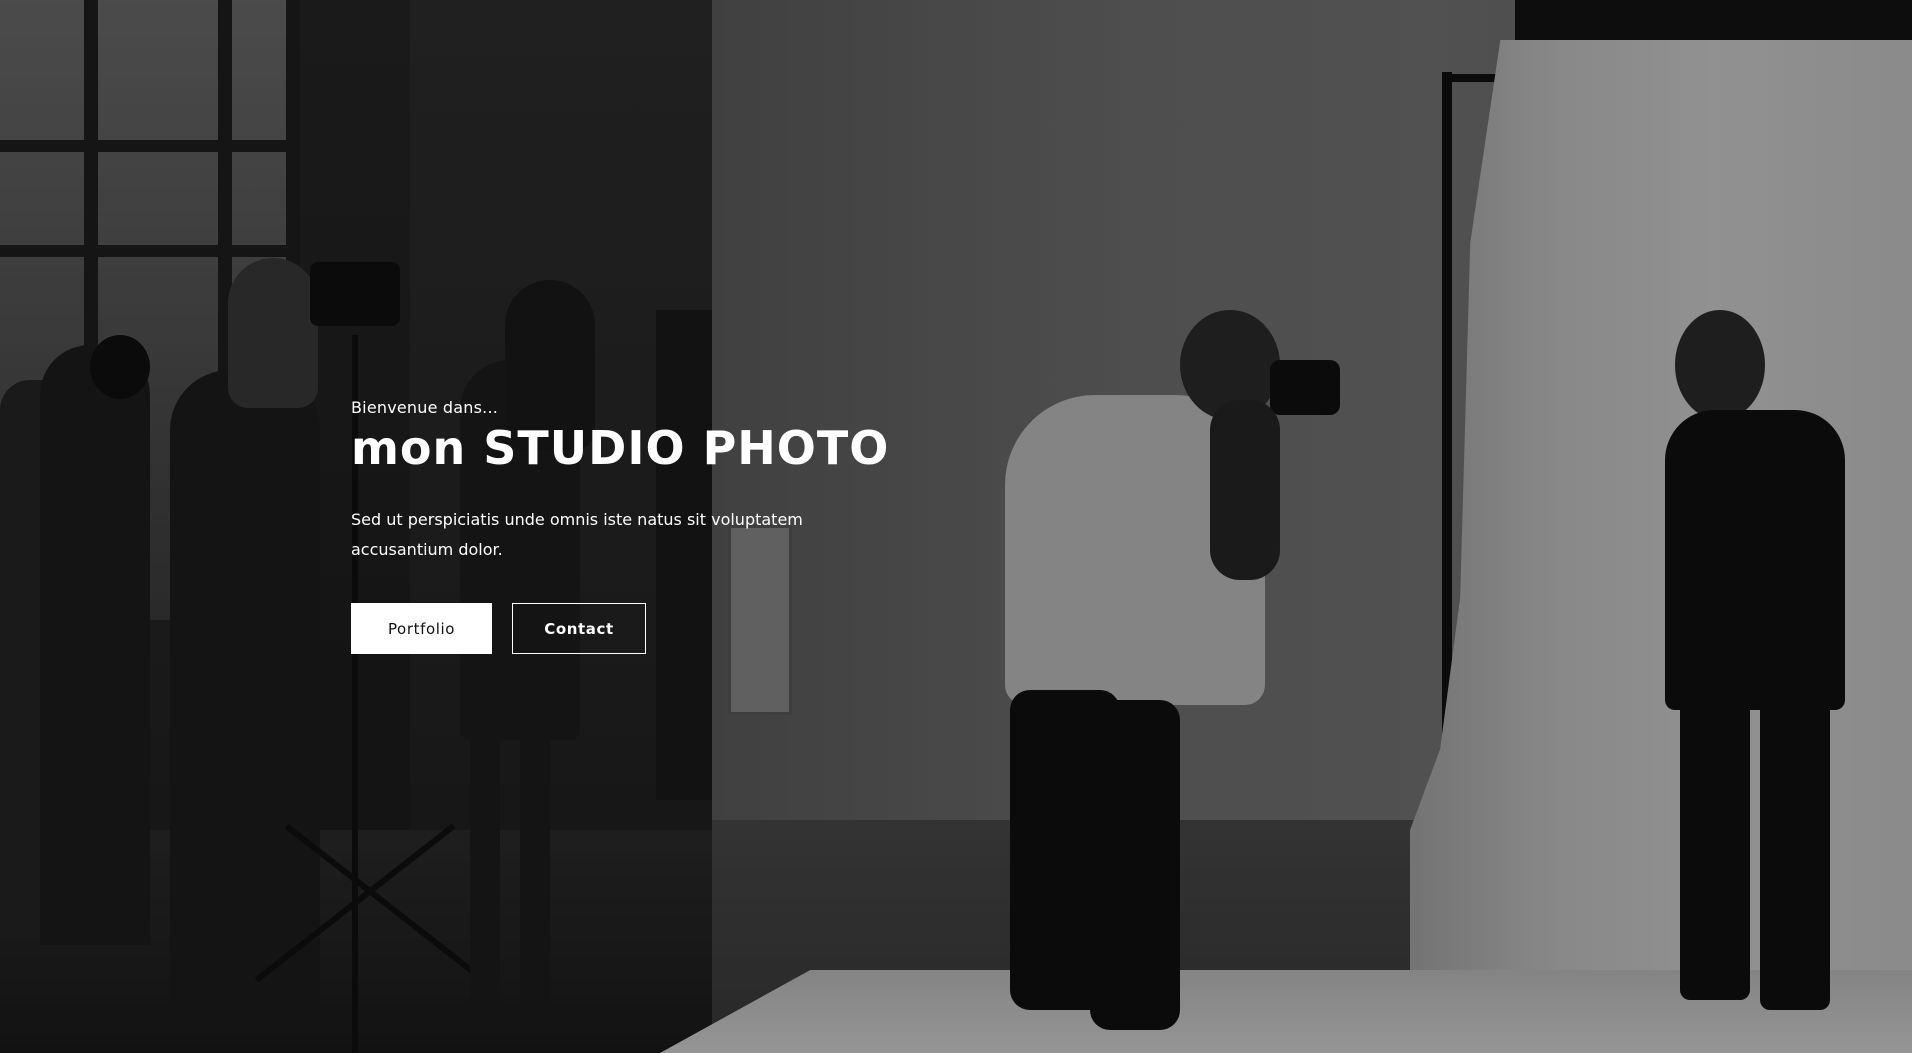  I want to click on hero-buttons: Portfolio Contact, so click(671, 628).